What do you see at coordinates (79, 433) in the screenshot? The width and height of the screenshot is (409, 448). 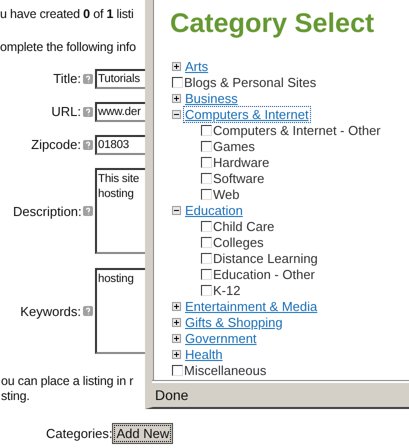 I see `categories-label: Categories:` at bounding box center [79, 433].